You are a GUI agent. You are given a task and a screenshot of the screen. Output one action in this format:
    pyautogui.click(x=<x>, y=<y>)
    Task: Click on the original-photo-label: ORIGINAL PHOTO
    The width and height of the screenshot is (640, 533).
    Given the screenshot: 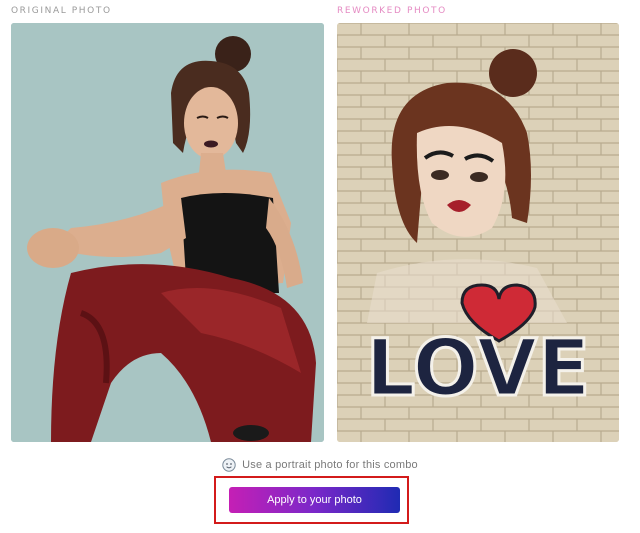 What is the action you would take?
    pyautogui.click(x=61, y=11)
    